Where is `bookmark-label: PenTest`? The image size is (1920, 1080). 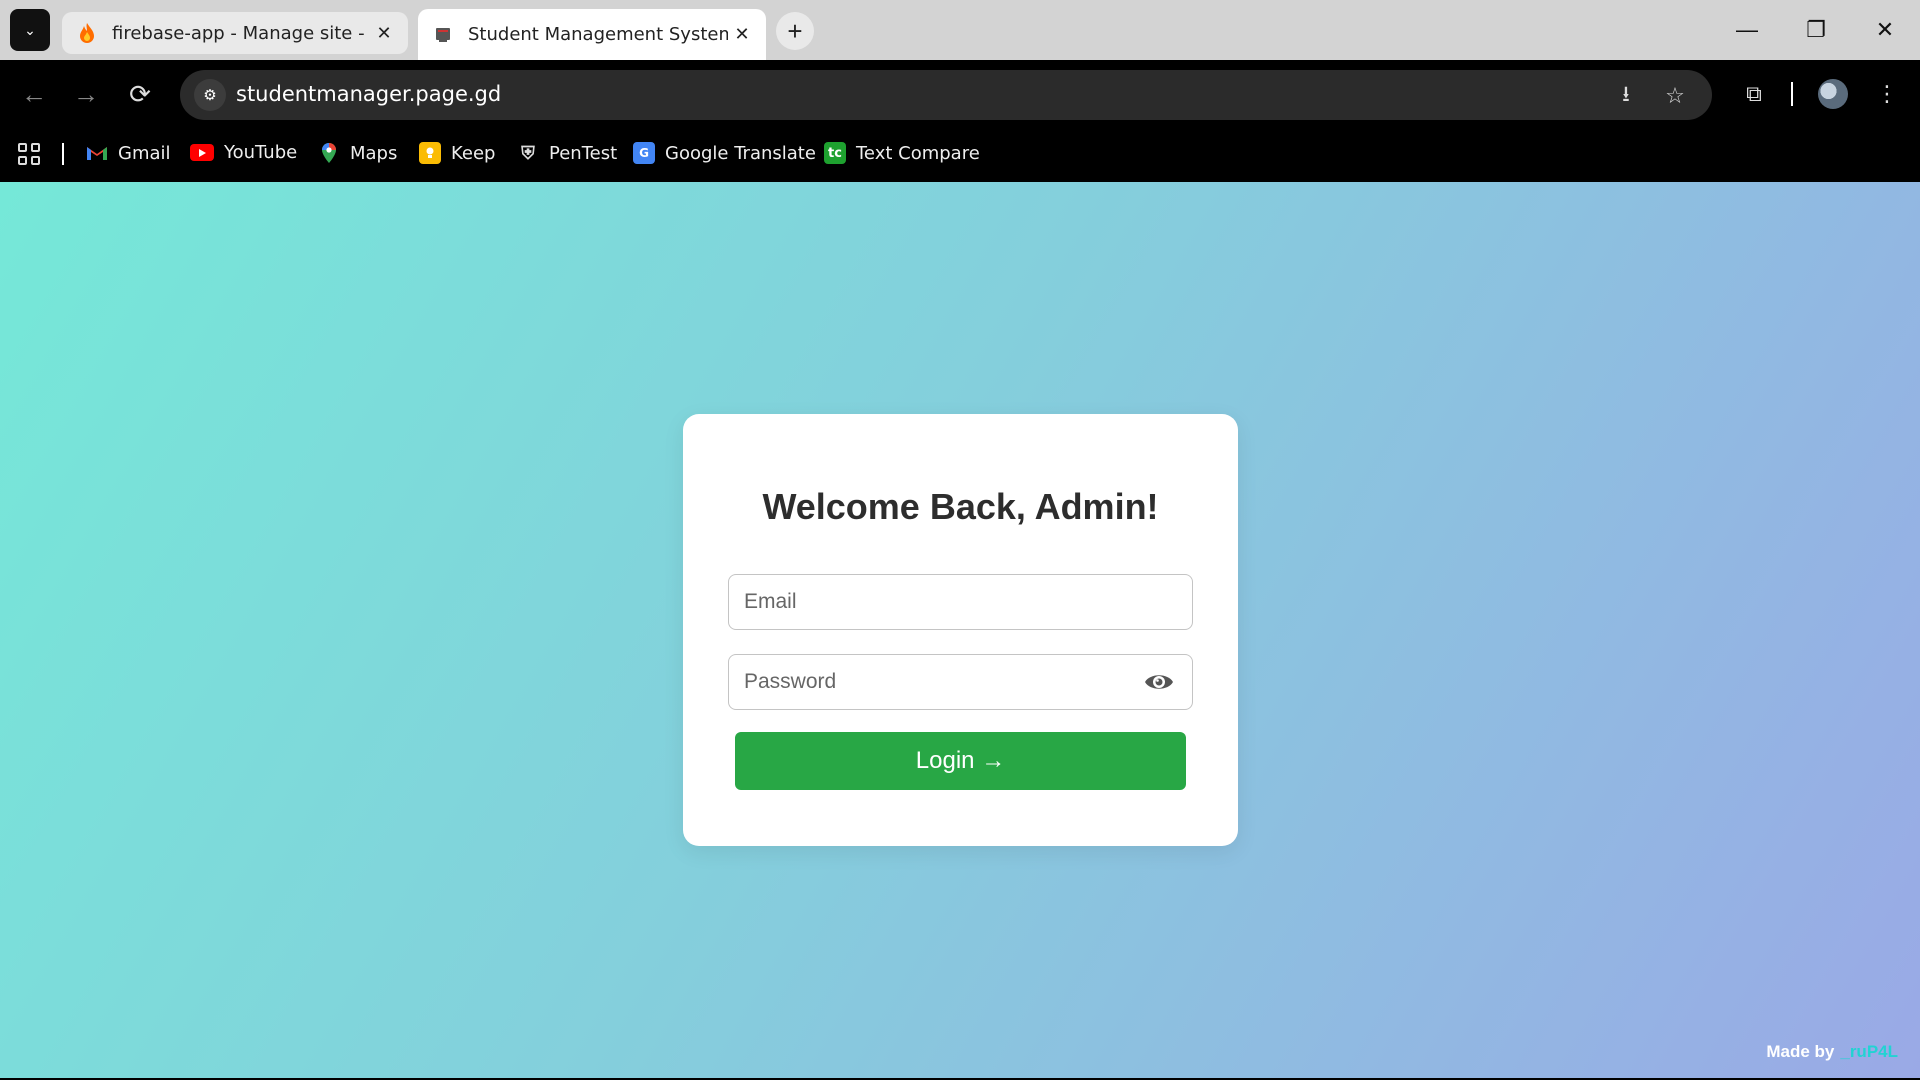 bookmark-label: PenTest is located at coordinates (583, 153).